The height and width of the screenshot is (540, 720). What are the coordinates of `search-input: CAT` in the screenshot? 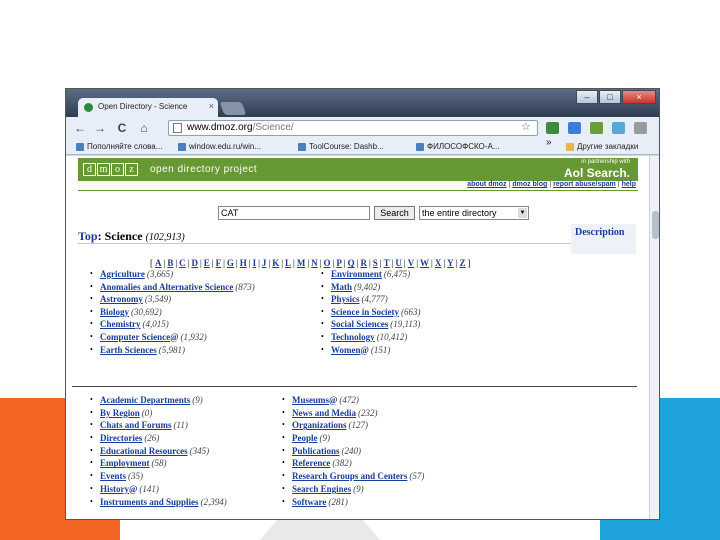 It's located at (294, 213).